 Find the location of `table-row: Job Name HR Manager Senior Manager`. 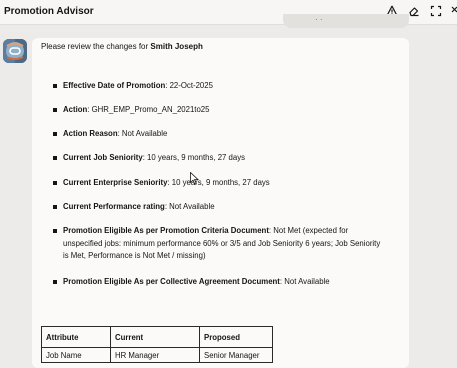

table-row: Job Name HR Manager Senior Manager is located at coordinates (157, 355).